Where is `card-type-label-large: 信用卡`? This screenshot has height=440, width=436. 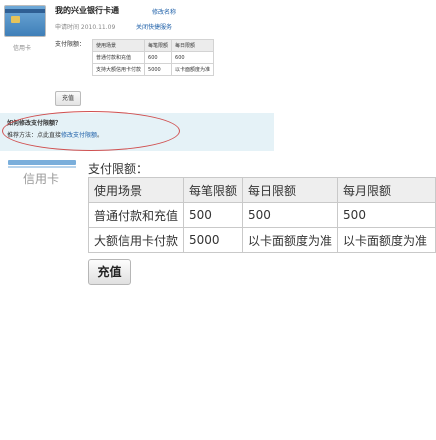
card-type-label-large: 信用卡 is located at coordinates (41, 179).